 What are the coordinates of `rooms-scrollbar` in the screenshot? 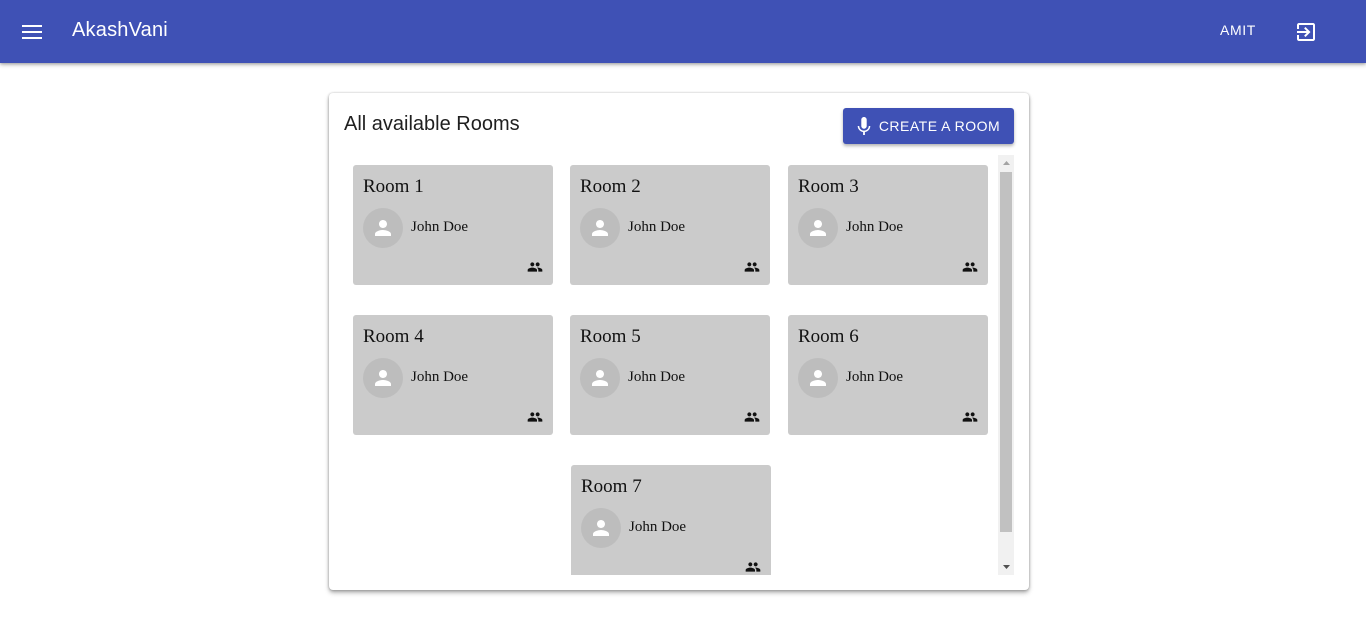 It's located at (1006, 365).